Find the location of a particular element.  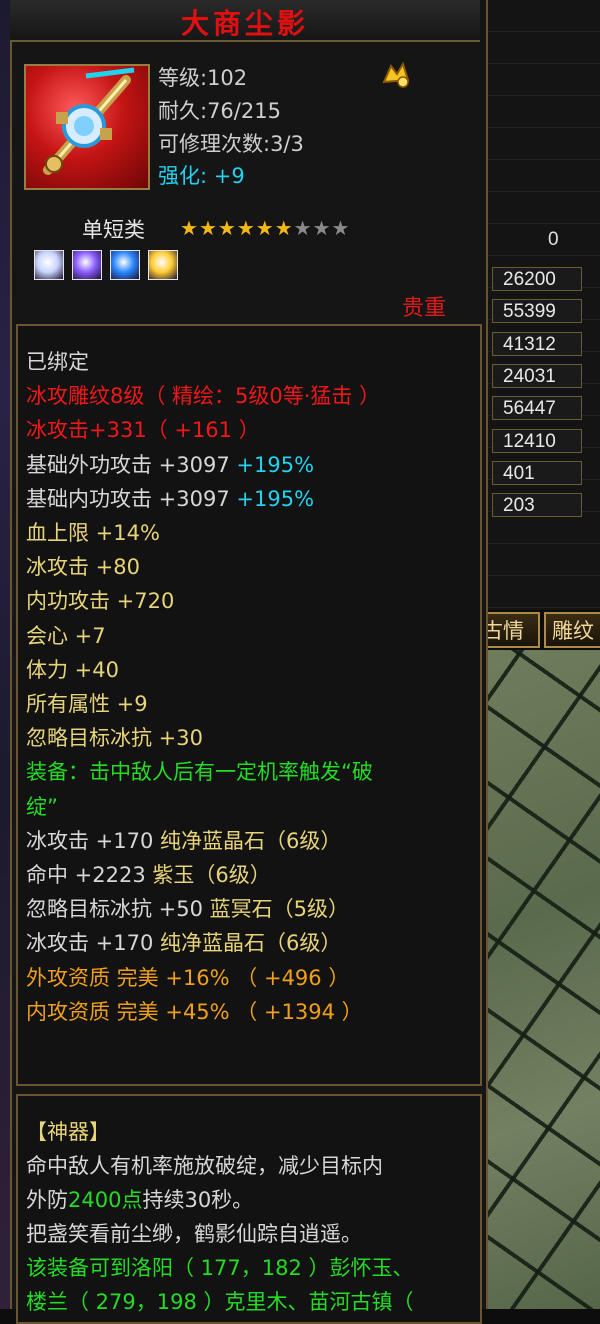

artifact-desc-line2: 外防2400点持续30秒。 is located at coordinates (139, 1200).